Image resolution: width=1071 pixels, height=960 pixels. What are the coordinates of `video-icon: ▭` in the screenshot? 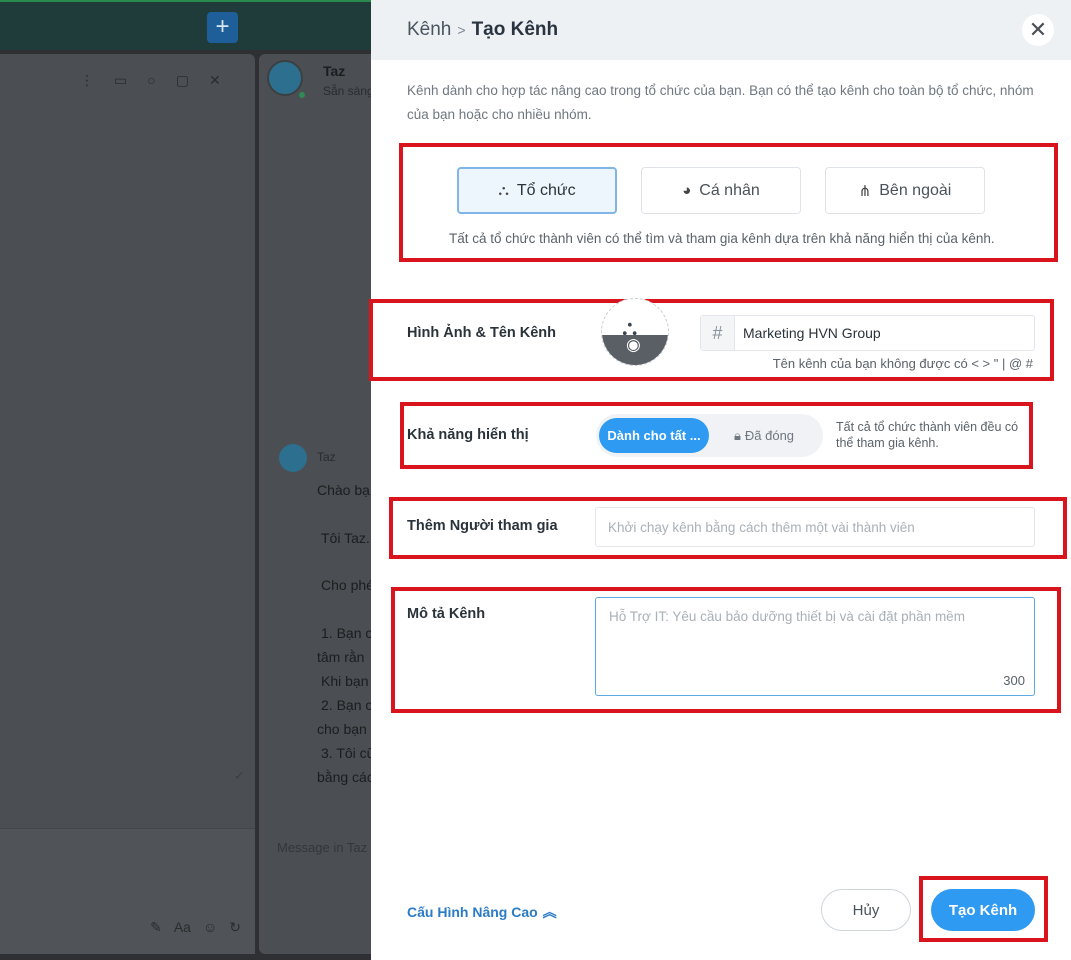 It's located at (120, 80).